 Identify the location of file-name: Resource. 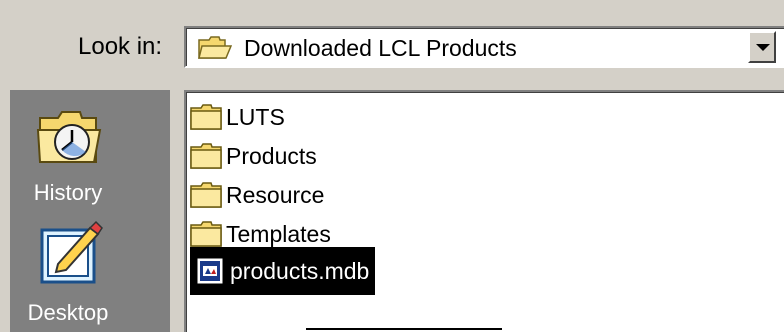
(275, 195).